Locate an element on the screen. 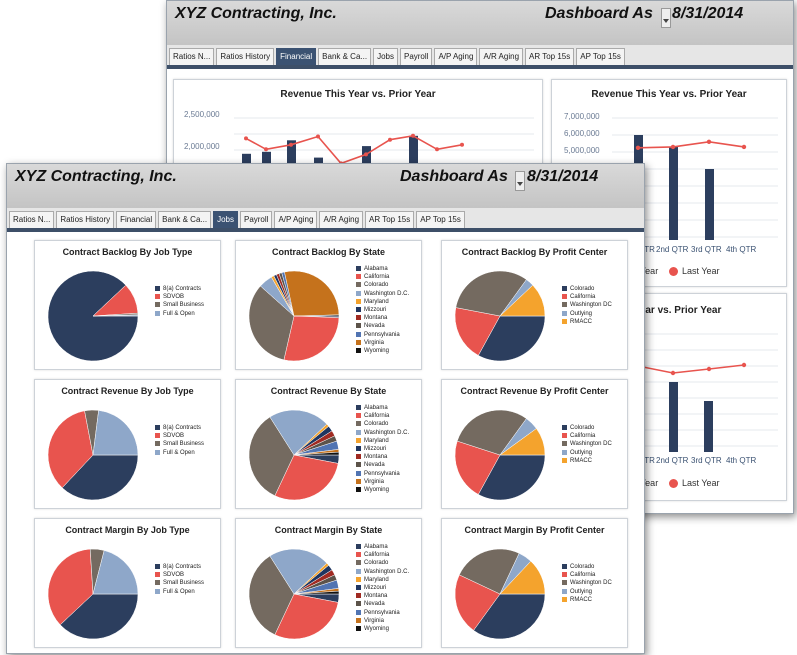  legend-label: Nevada is located at coordinates (374, 326).